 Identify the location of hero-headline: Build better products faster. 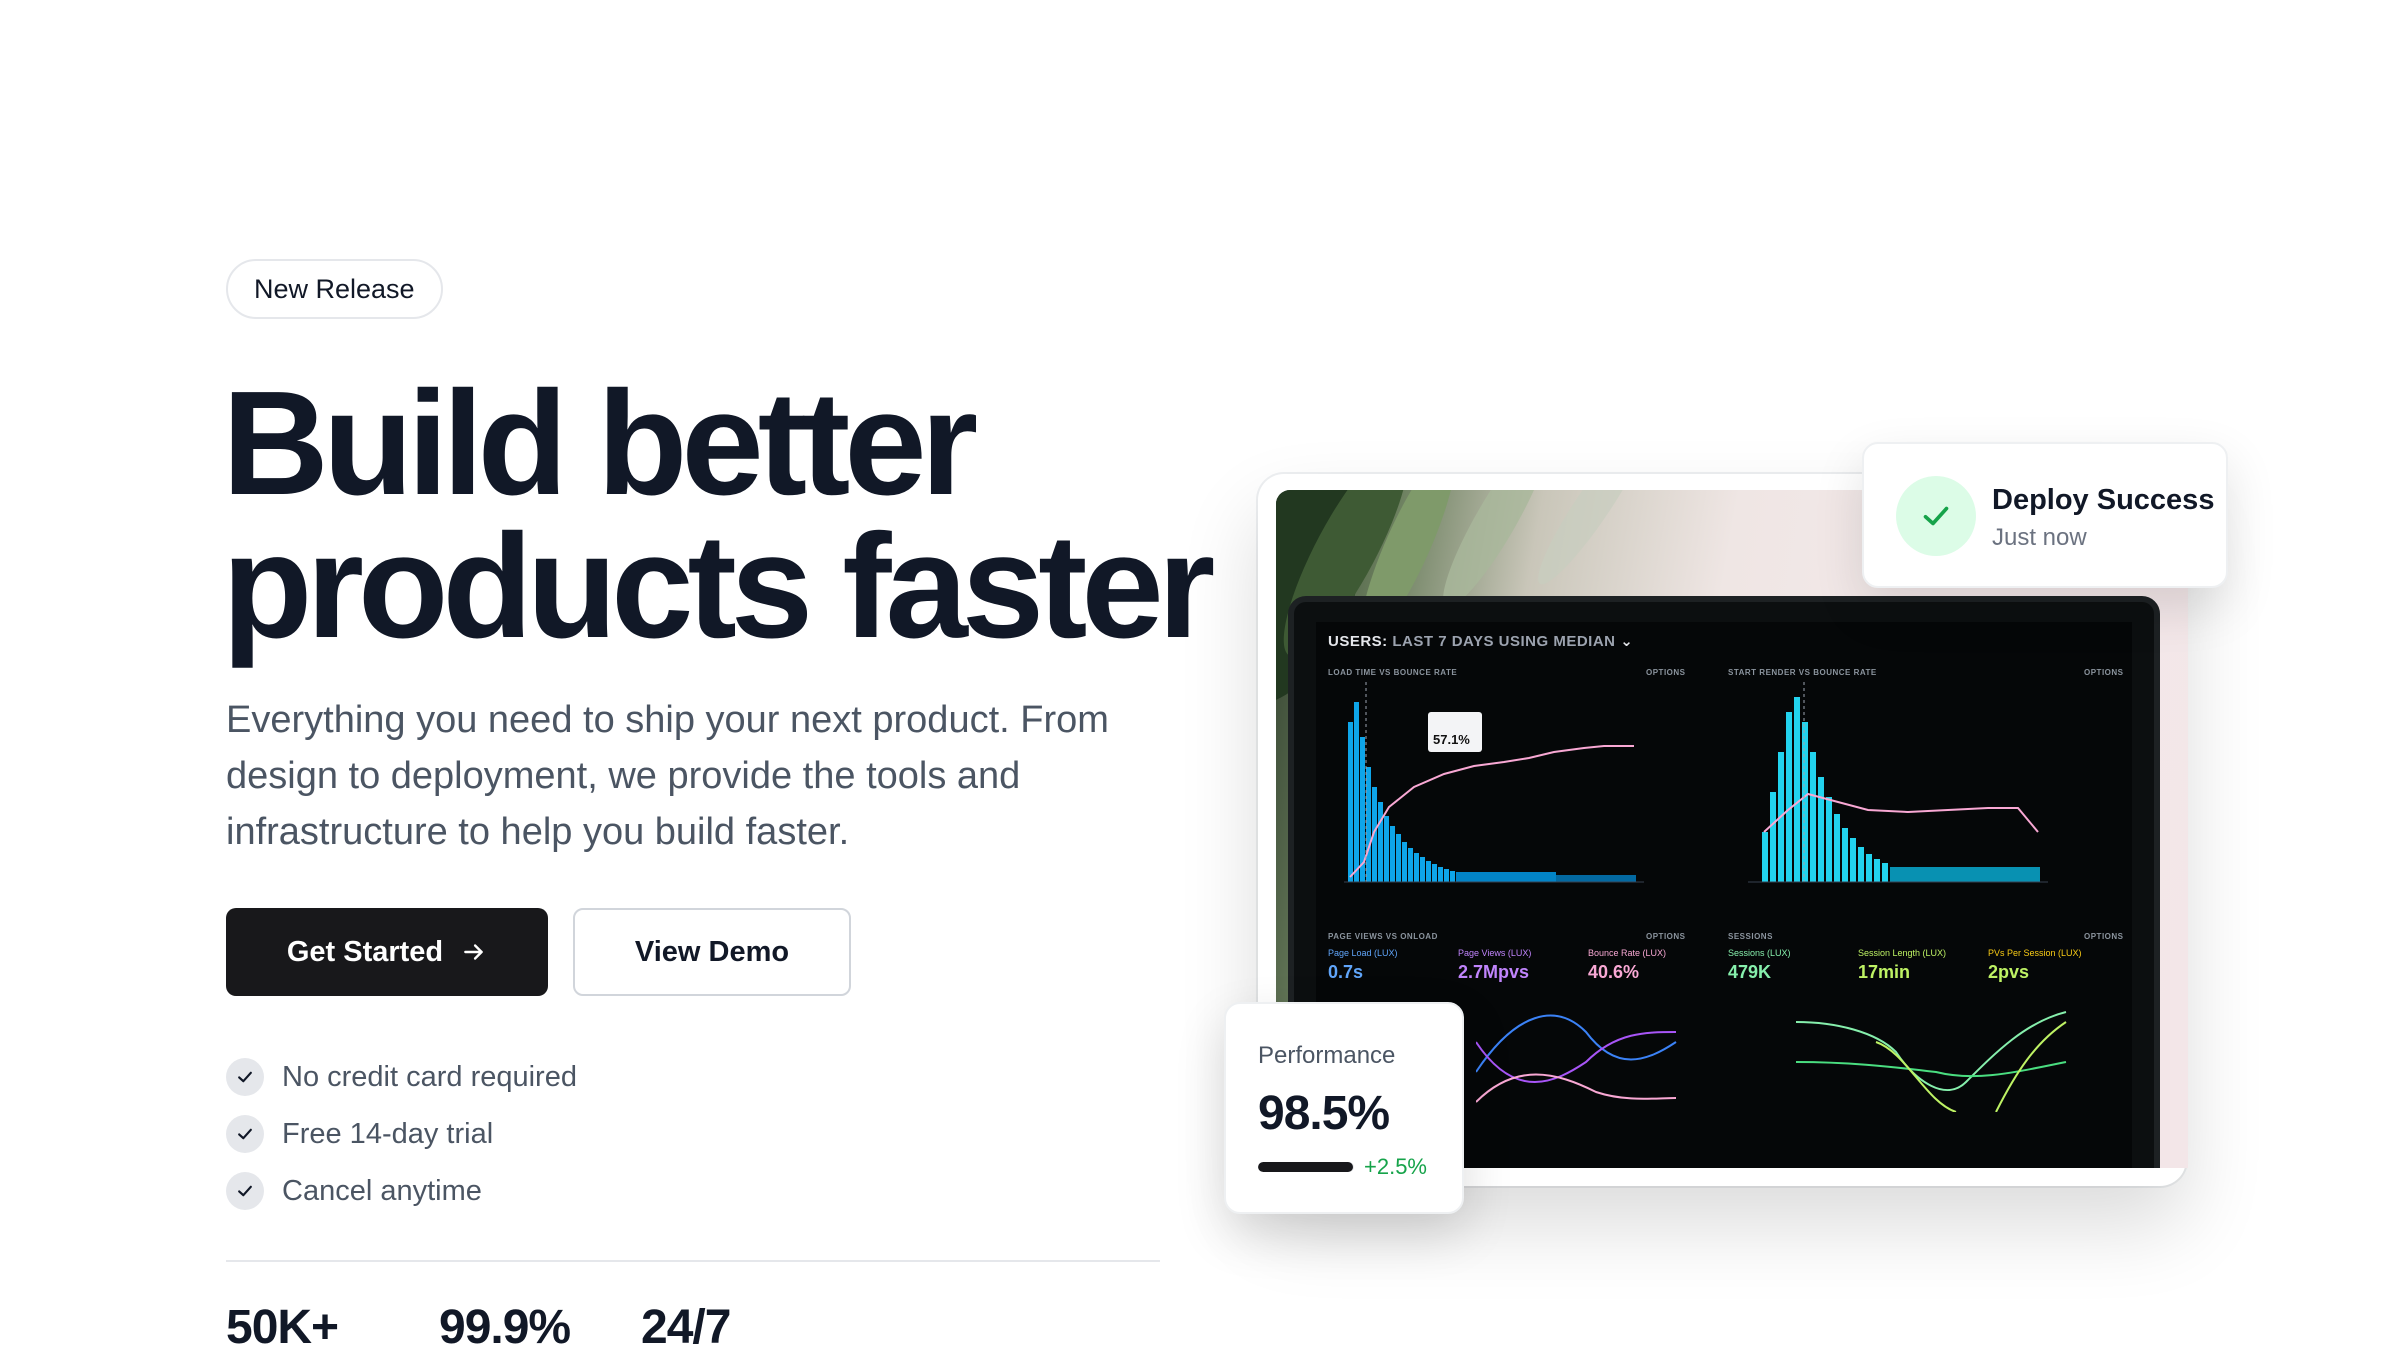
(722, 515).